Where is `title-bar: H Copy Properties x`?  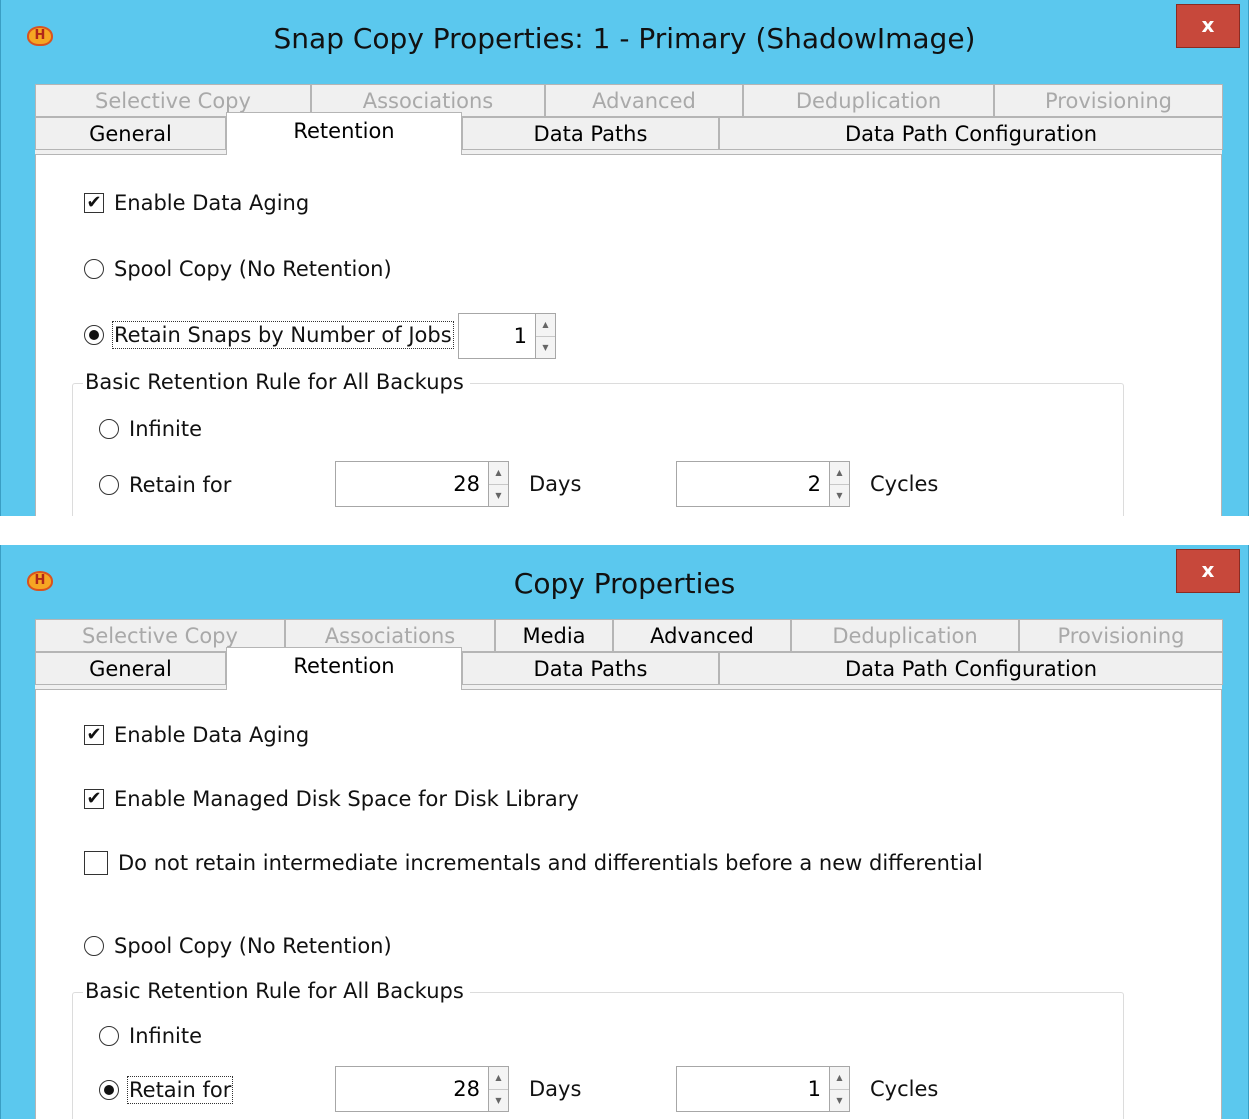 title-bar: H Copy Properties x is located at coordinates (624, 585).